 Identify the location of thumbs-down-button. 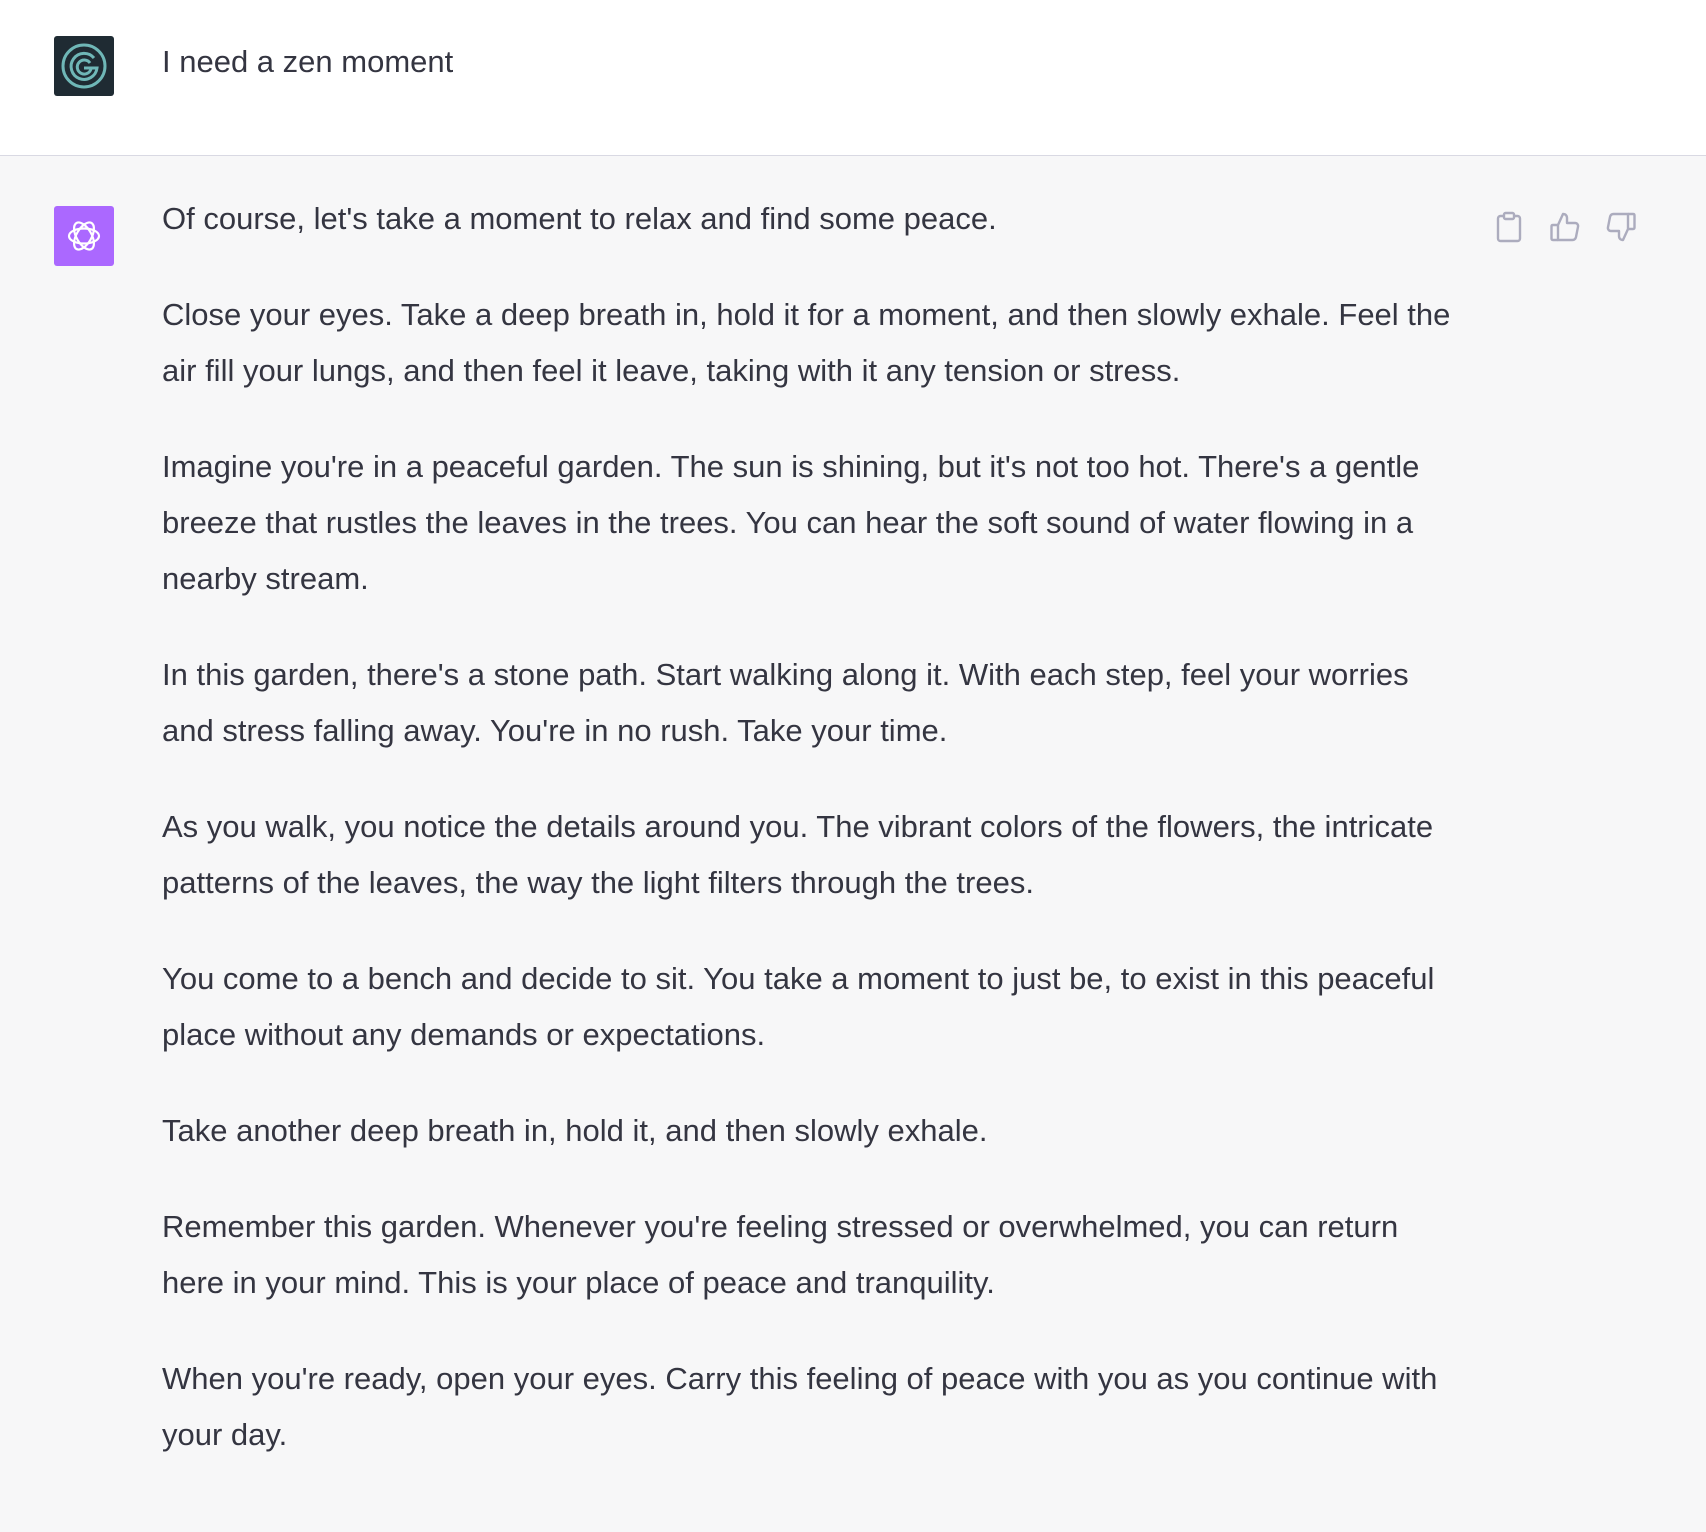
(1621, 227).